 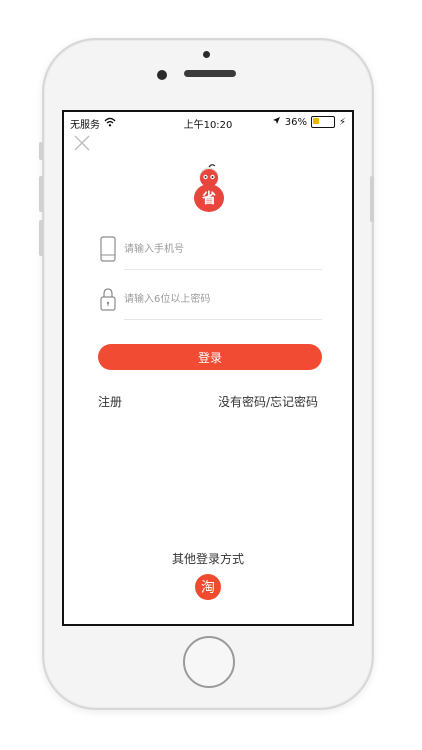 I want to click on status-right: 36% ⚡, so click(x=309, y=122).